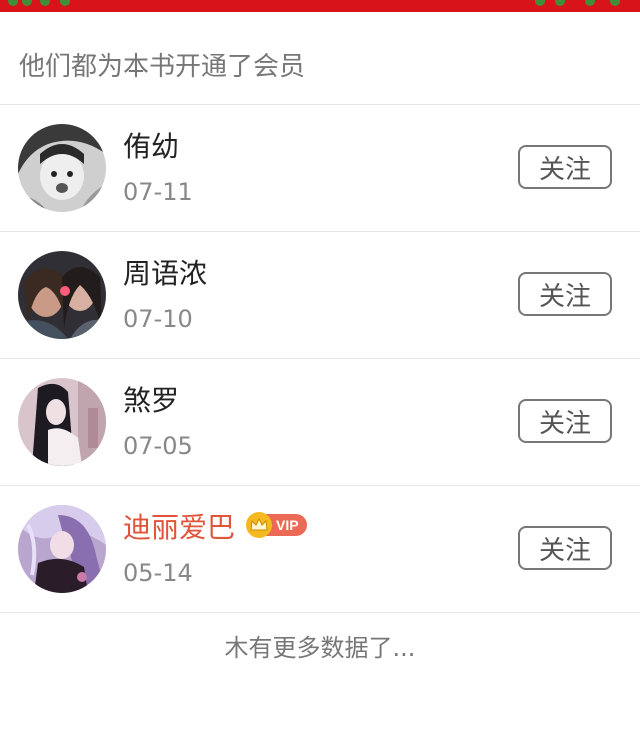 The height and width of the screenshot is (738, 640). I want to click on member-date: 07-05, so click(158, 446).